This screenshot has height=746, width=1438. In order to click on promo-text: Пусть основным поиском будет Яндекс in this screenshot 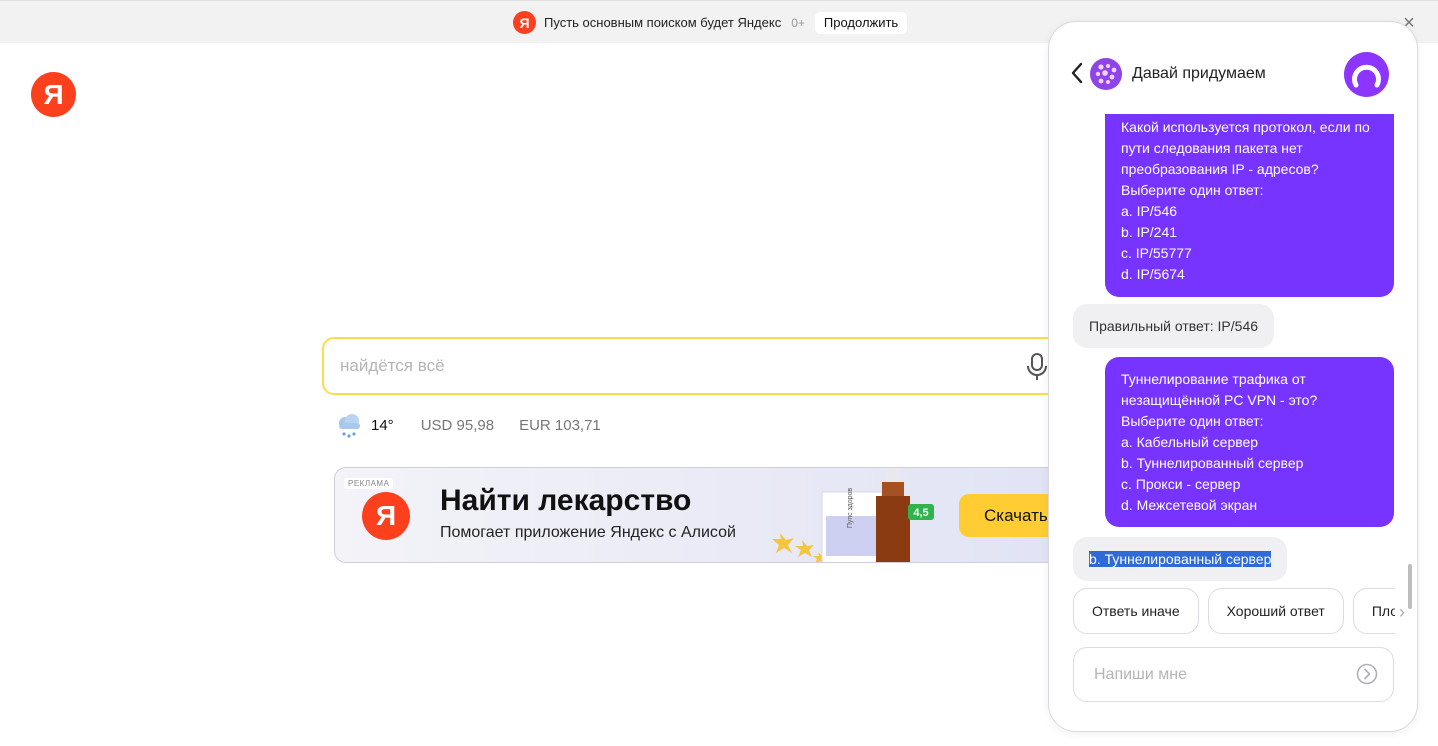, I will do `click(663, 22)`.